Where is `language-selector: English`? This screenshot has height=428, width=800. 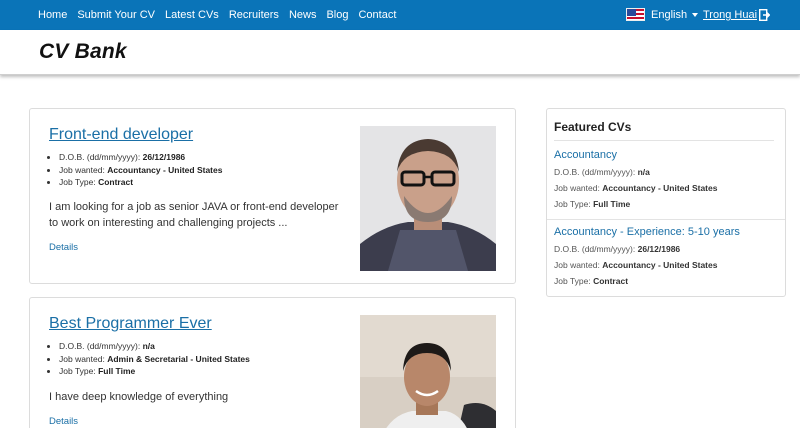 language-selector: English is located at coordinates (662, 14).